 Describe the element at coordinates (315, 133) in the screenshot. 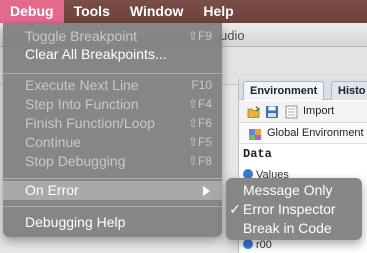

I see `environment-label: Global Environment` at that location.